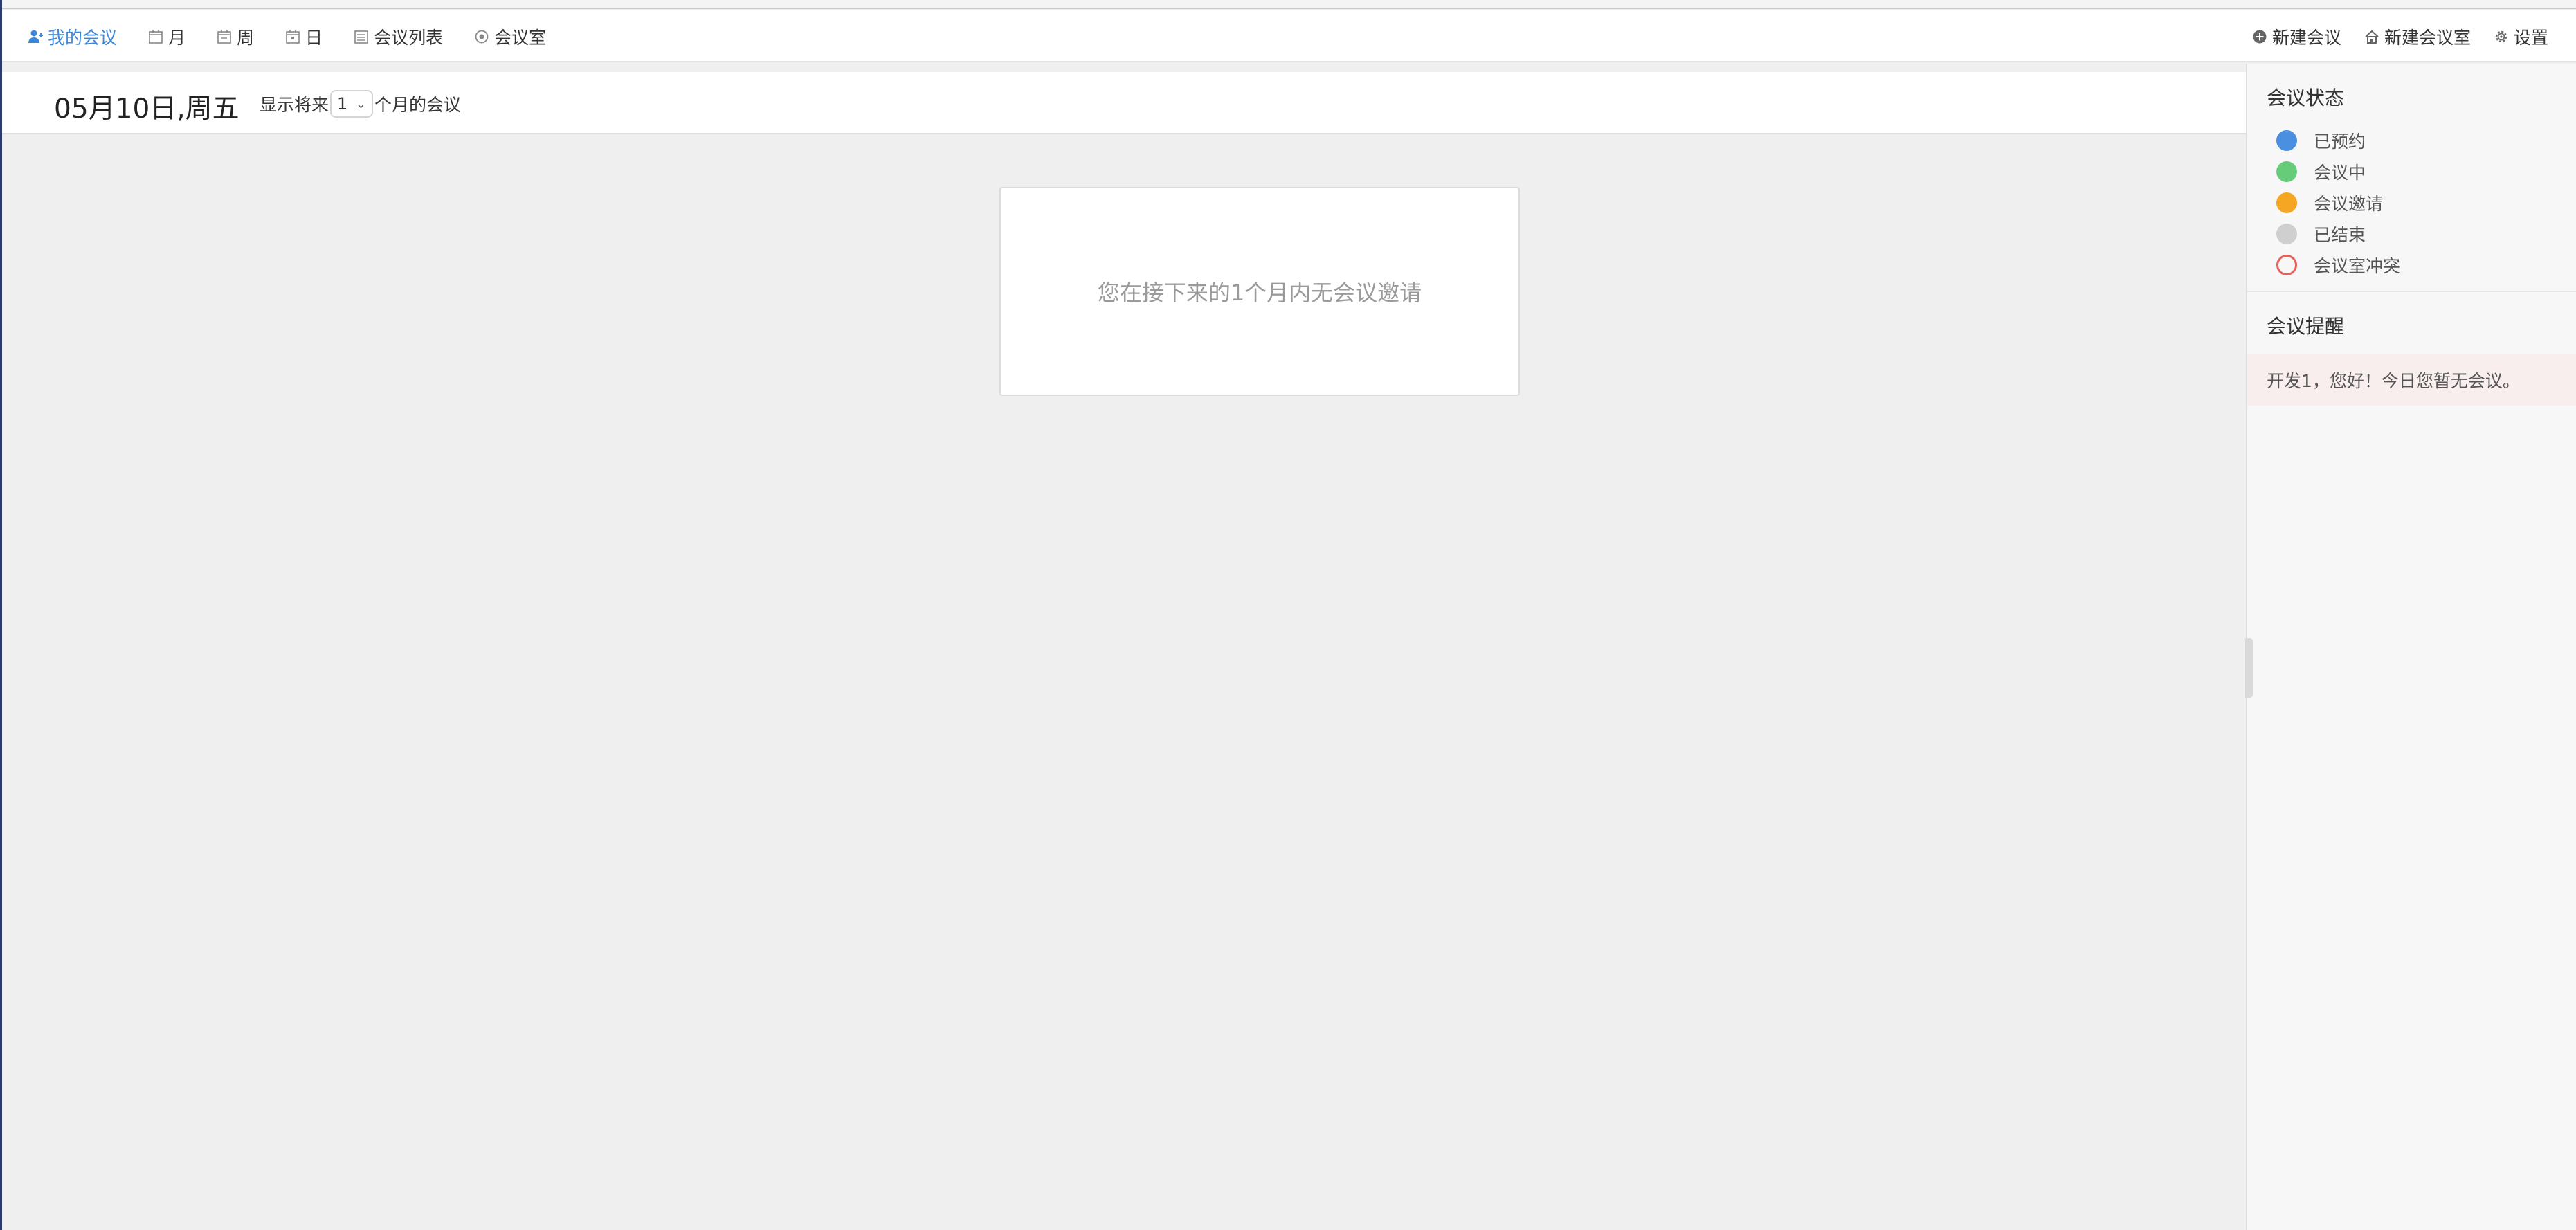  I want to click on reminder-message: 开发1，您好！今日您暂无会议。, so click(2411, 380).